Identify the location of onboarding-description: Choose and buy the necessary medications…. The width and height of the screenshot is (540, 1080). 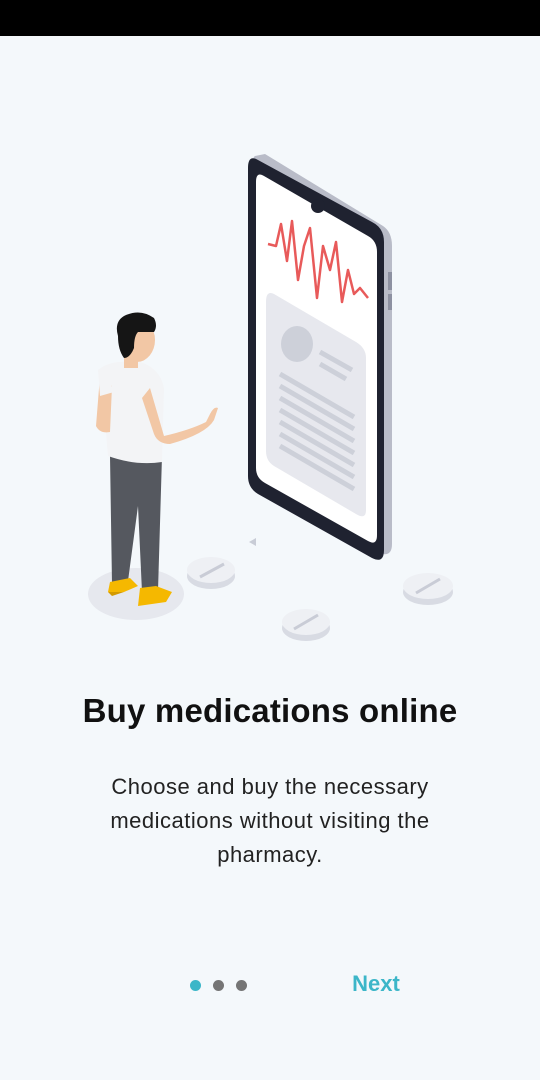
(270, 820).